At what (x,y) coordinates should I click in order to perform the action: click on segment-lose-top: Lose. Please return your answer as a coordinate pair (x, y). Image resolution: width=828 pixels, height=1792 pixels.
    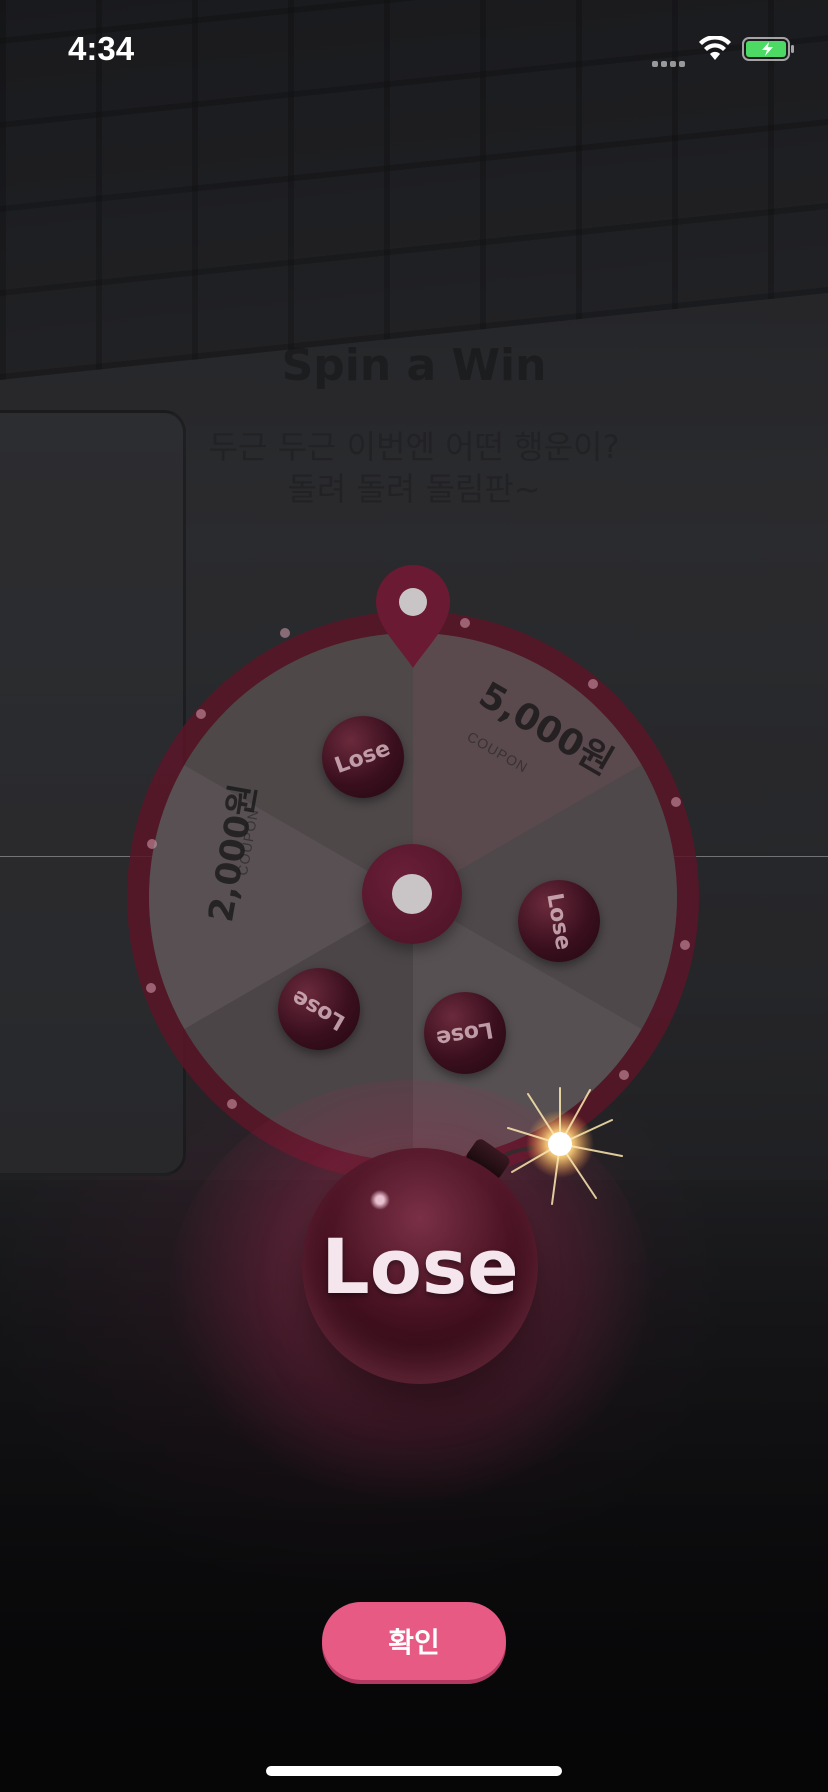
    Looking at the image, I should click on (363, 757).